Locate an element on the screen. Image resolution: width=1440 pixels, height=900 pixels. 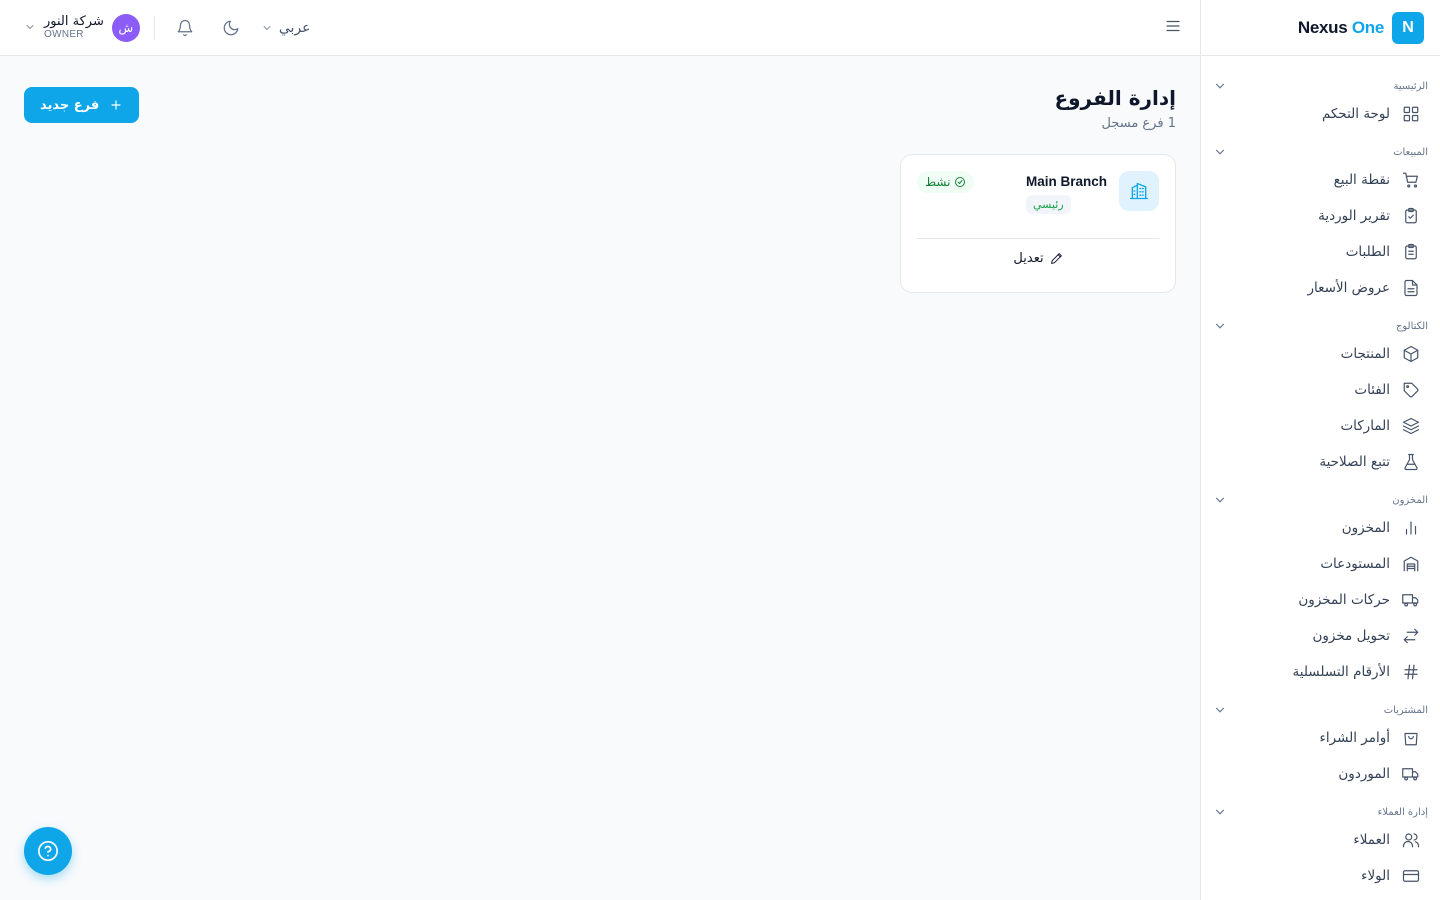
branch-card-header: Main Branch رئيسي نشط is located at coordinates (1038, 192).